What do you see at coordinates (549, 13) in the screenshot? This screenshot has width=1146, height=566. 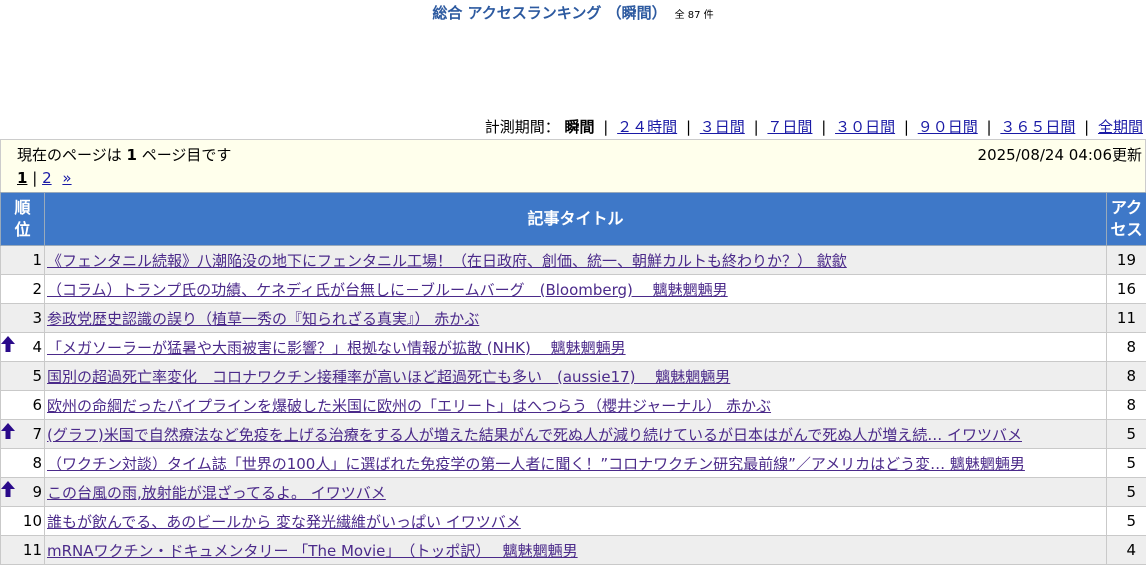 I see `page-title: 総合 アクセスランキング （瞬間）` at bounding box center [549, 13].